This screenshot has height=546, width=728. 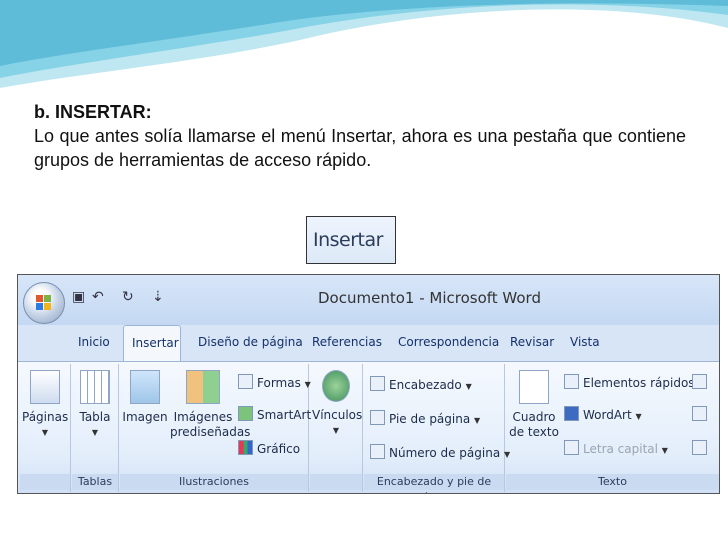 I want to click on imagen-button: Imagen, so click(x=145, y=397).